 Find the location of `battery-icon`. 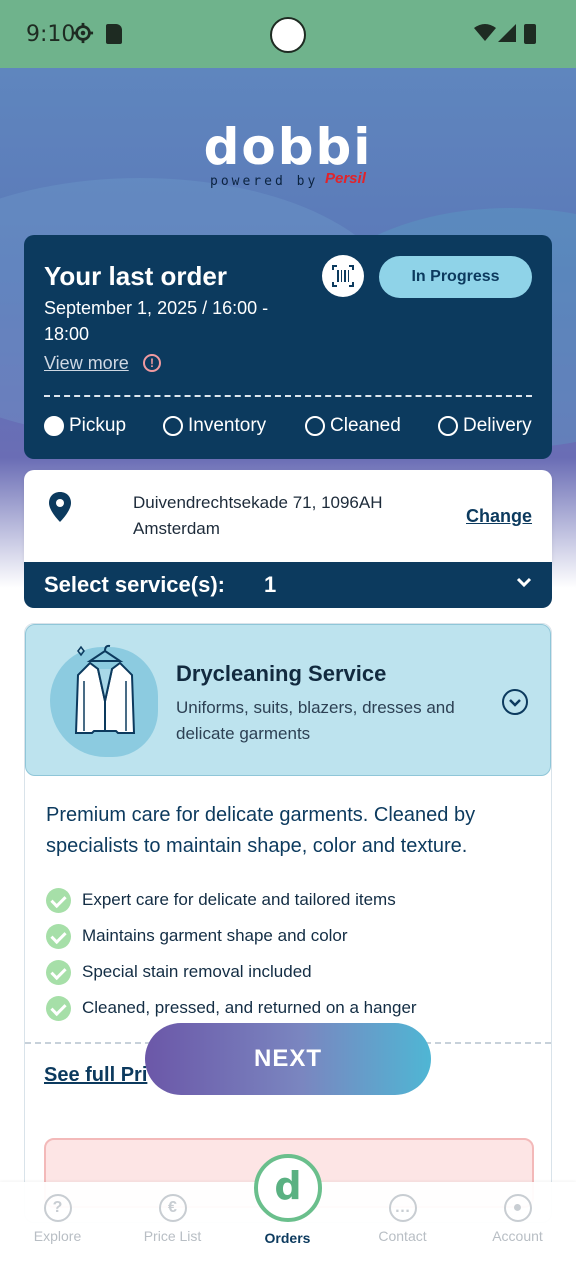

battery-icon is located at coordinates (530, 34).